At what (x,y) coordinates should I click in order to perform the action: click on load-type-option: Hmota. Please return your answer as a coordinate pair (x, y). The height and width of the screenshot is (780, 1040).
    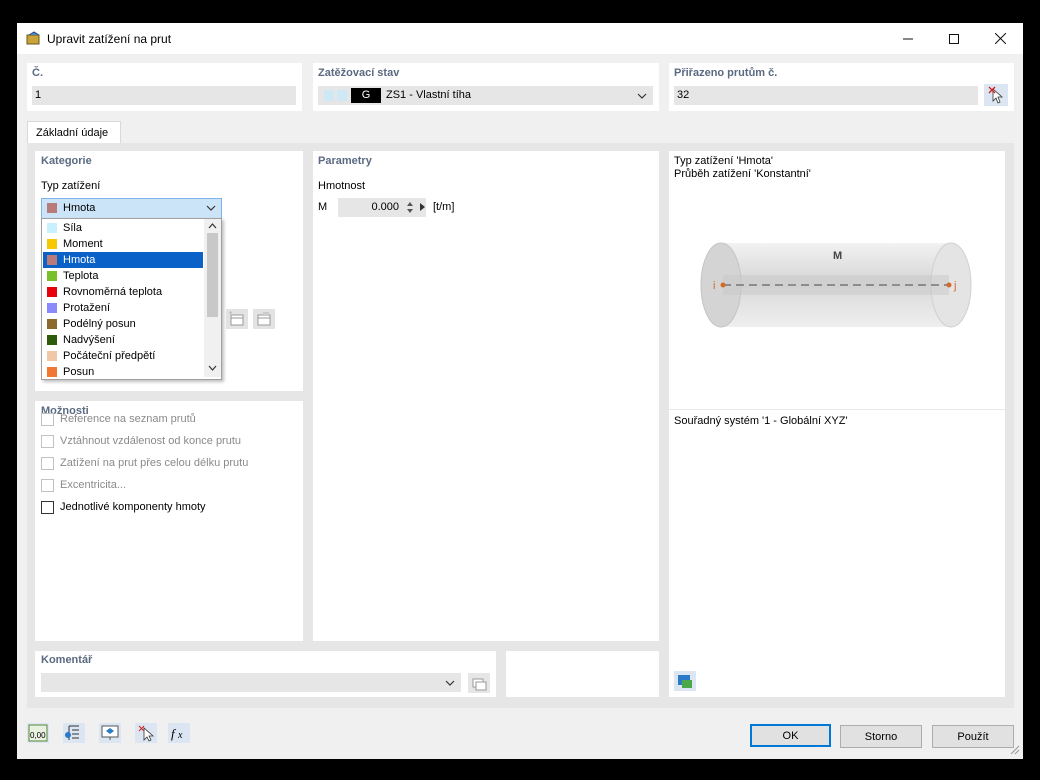
    Looking at the image, I should click on (123, 260).